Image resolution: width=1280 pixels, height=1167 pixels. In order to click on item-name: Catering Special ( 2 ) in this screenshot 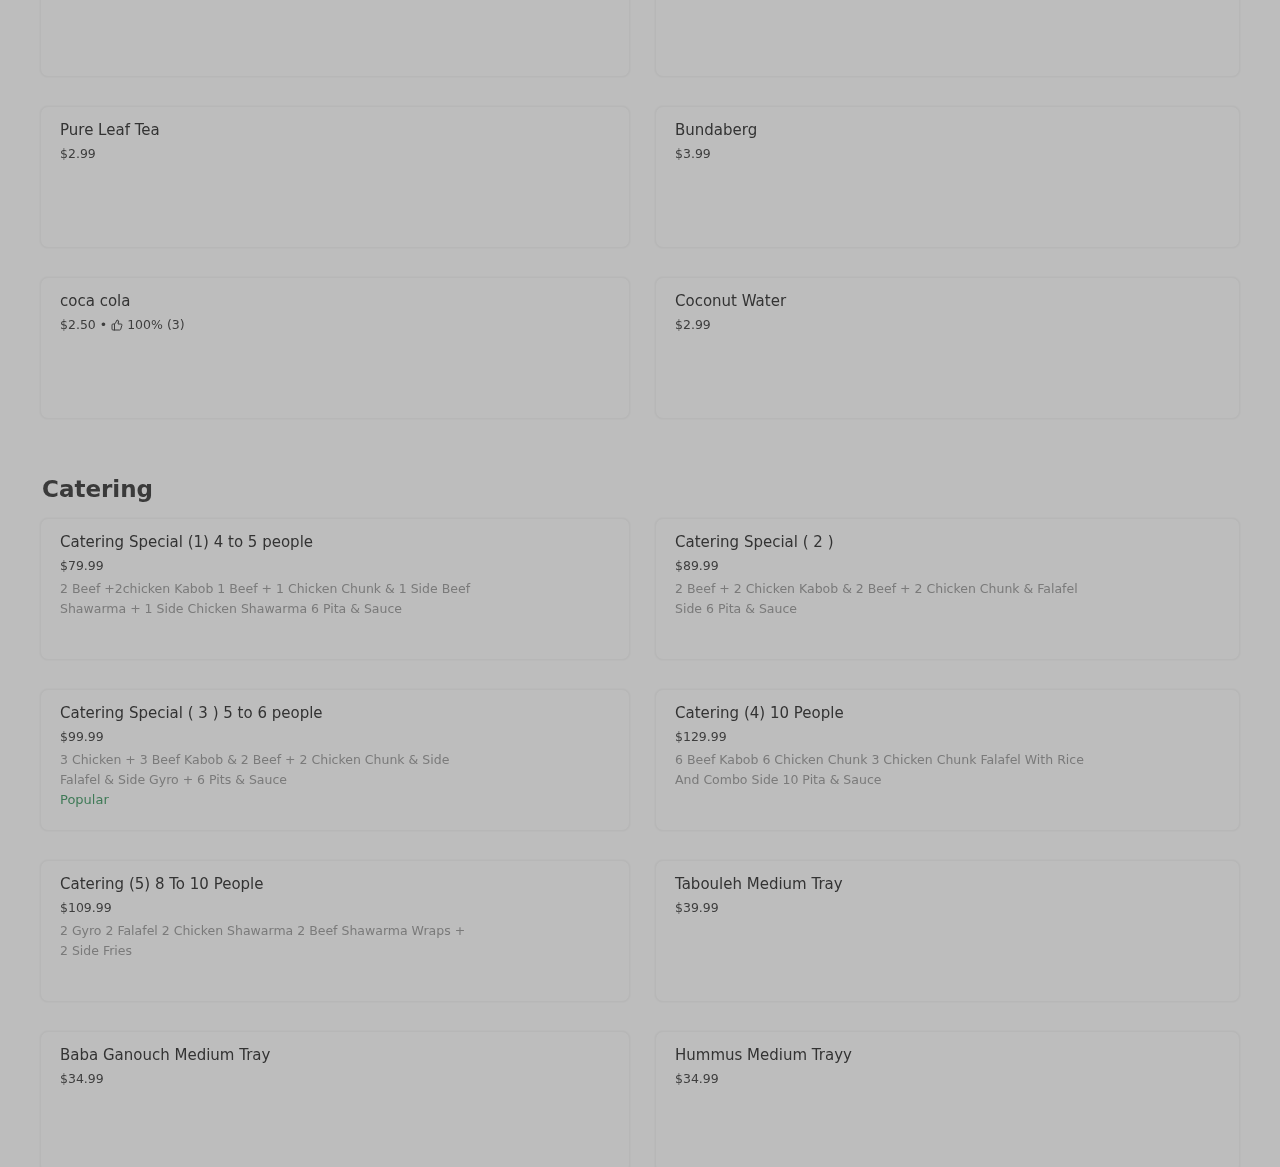, I will do `click(754, 542)`.